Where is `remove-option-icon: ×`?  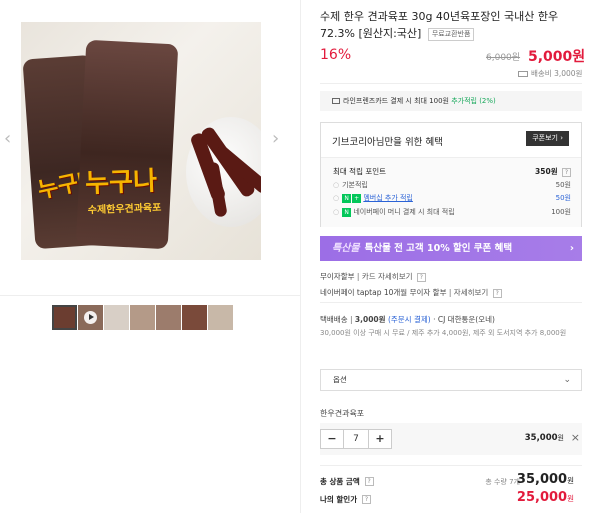
remove-option-icon: × is located at coordinates (575, 437).